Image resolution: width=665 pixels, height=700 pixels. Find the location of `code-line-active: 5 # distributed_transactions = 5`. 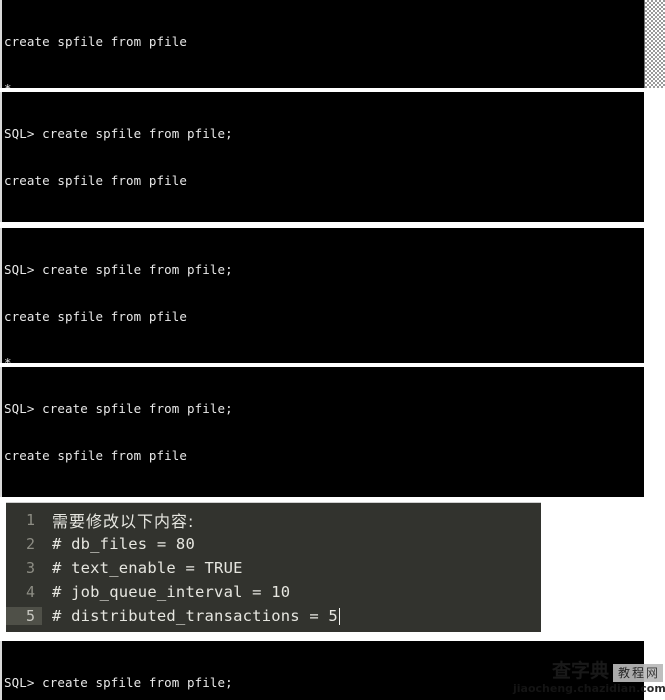

code-line-active: 5 # distributed_transactions = 5 is located at coordinates (273, 616).